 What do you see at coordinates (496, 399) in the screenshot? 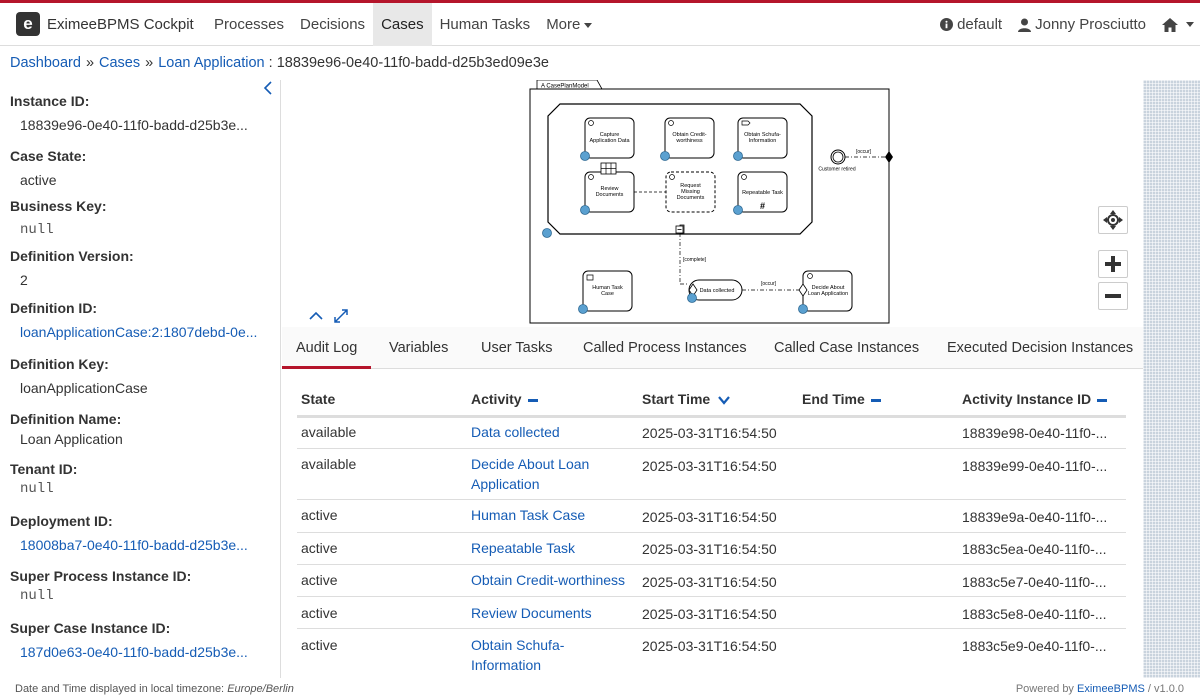
I see `col-header-label: Activity` at bounding box center [496, 399].